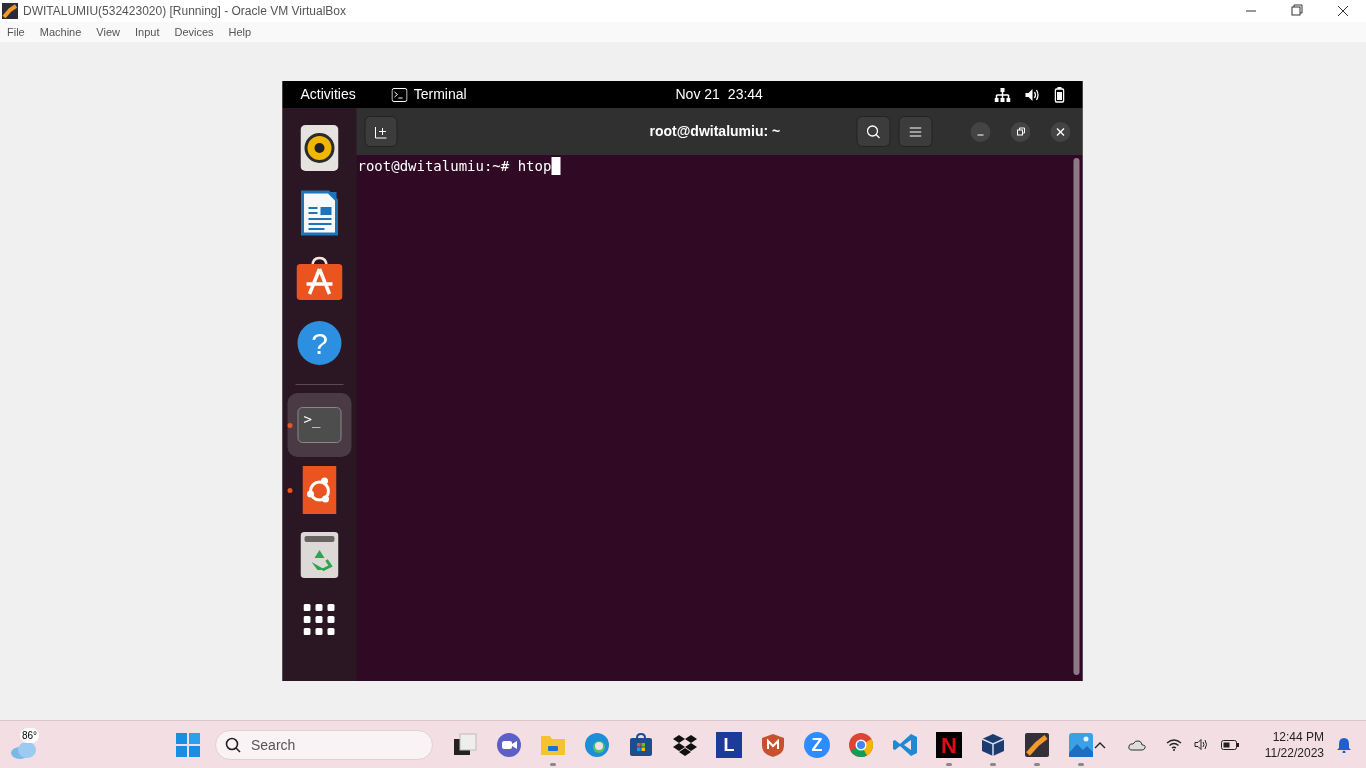  I want to click on activities-button: Activities, so click(328, 94).